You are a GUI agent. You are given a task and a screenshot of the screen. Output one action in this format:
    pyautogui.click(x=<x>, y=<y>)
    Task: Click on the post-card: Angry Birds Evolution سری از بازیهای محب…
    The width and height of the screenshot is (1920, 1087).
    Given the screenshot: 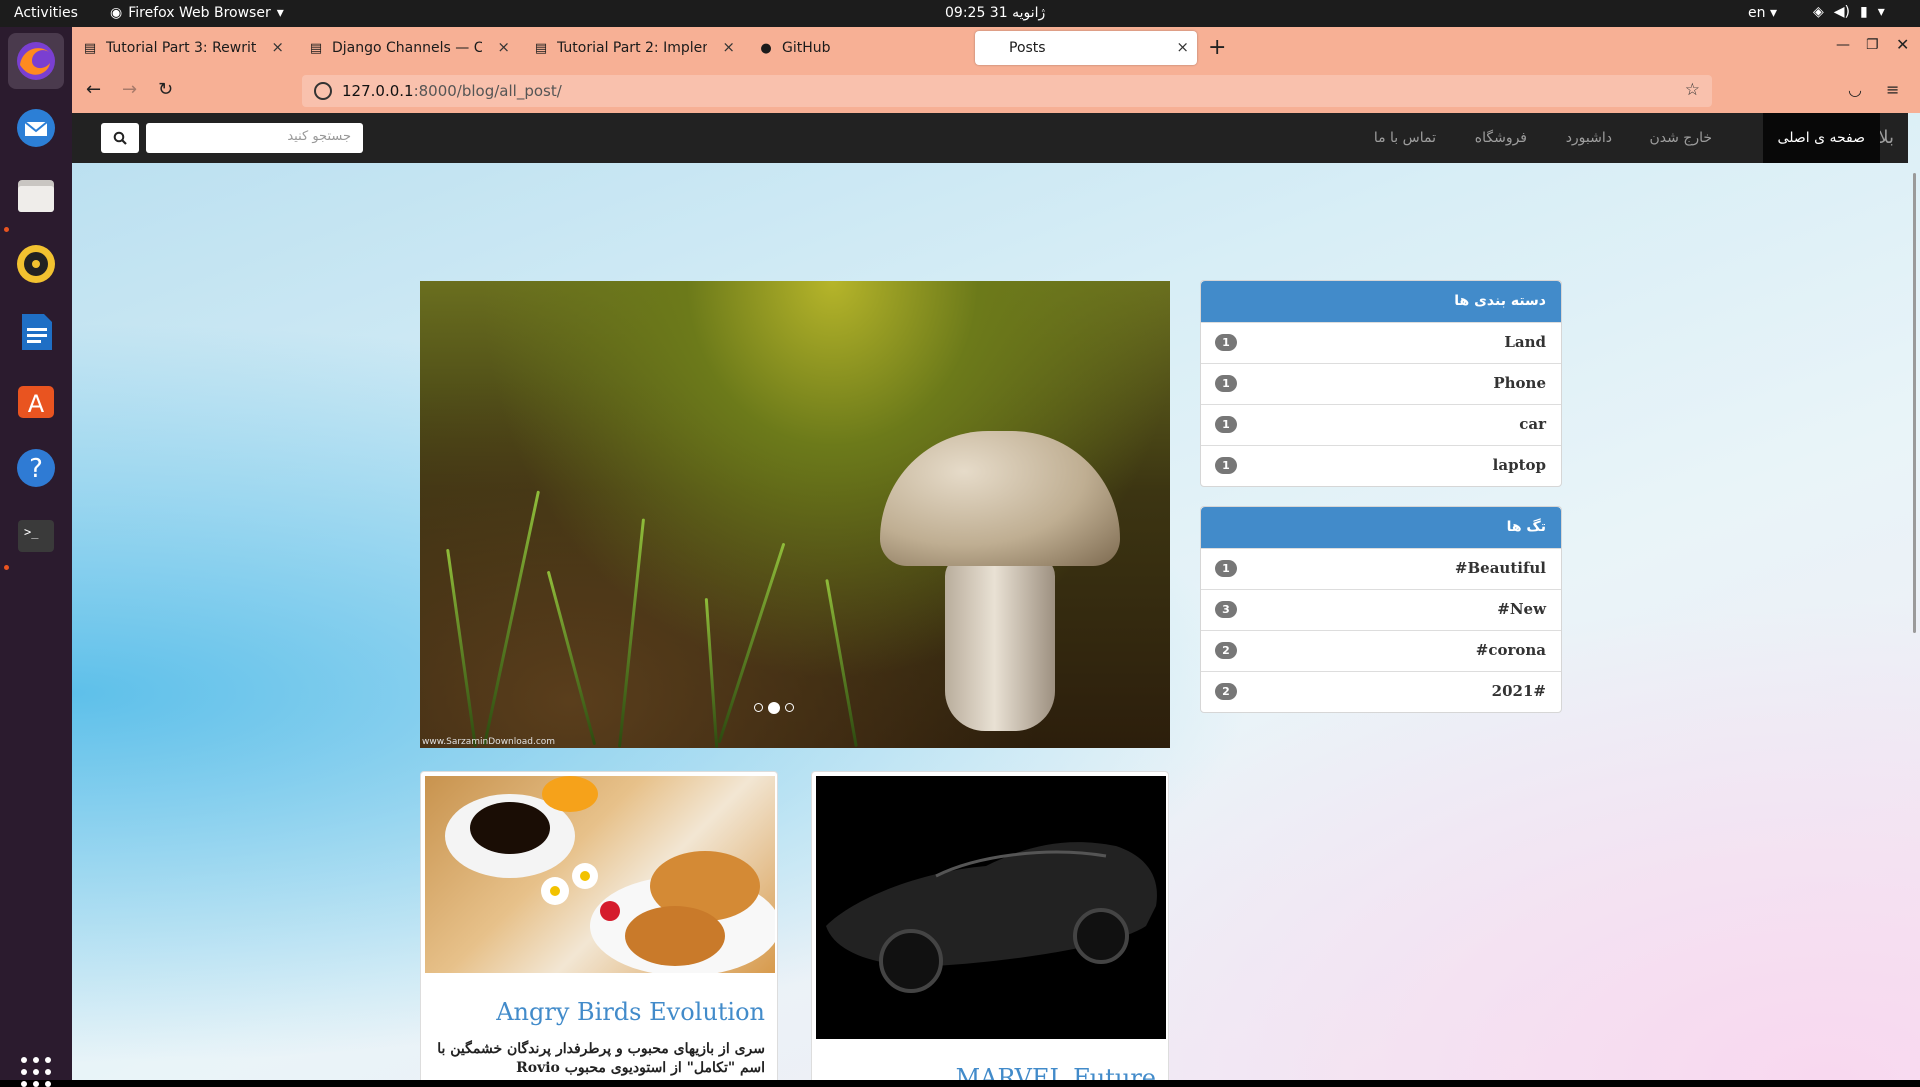 What is the action you would take?
    pyautogui.click(x=599, y=925)
    